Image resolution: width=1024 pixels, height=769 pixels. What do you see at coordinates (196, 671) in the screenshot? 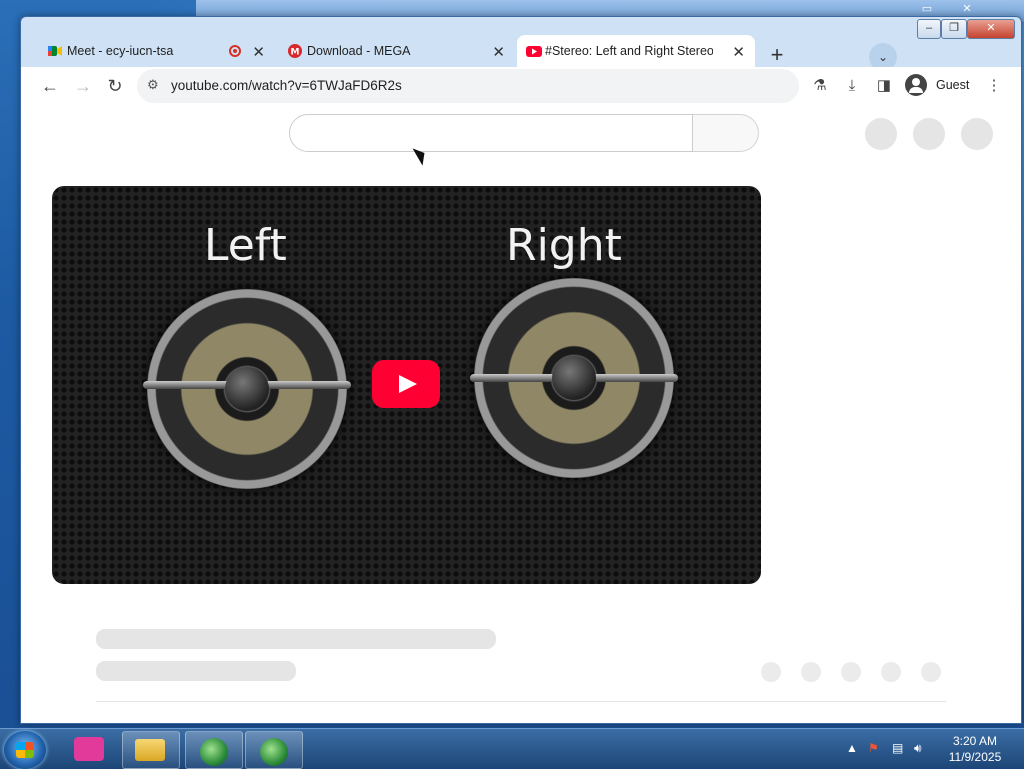
I see `channel-placeholder` at bounding box center [196, 671].